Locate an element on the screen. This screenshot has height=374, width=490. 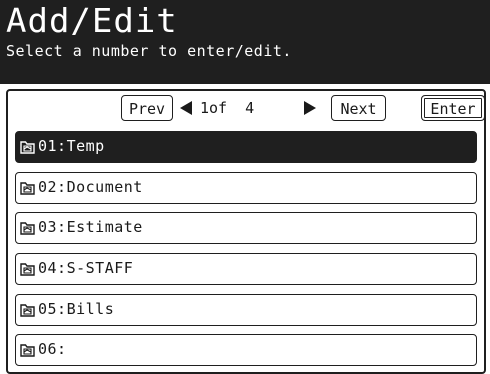
prev-button: Prev is located at coordinates (147, 108).